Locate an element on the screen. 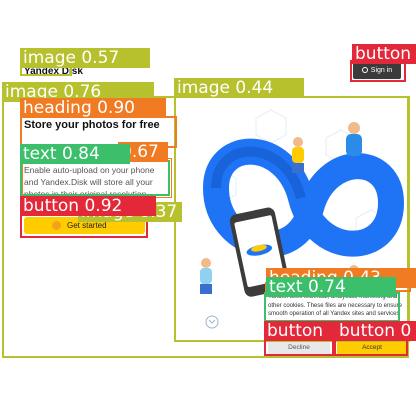 This screenshot has height=416, width=416. detection-label: image 0.44 is located at coordinates (239, 88).